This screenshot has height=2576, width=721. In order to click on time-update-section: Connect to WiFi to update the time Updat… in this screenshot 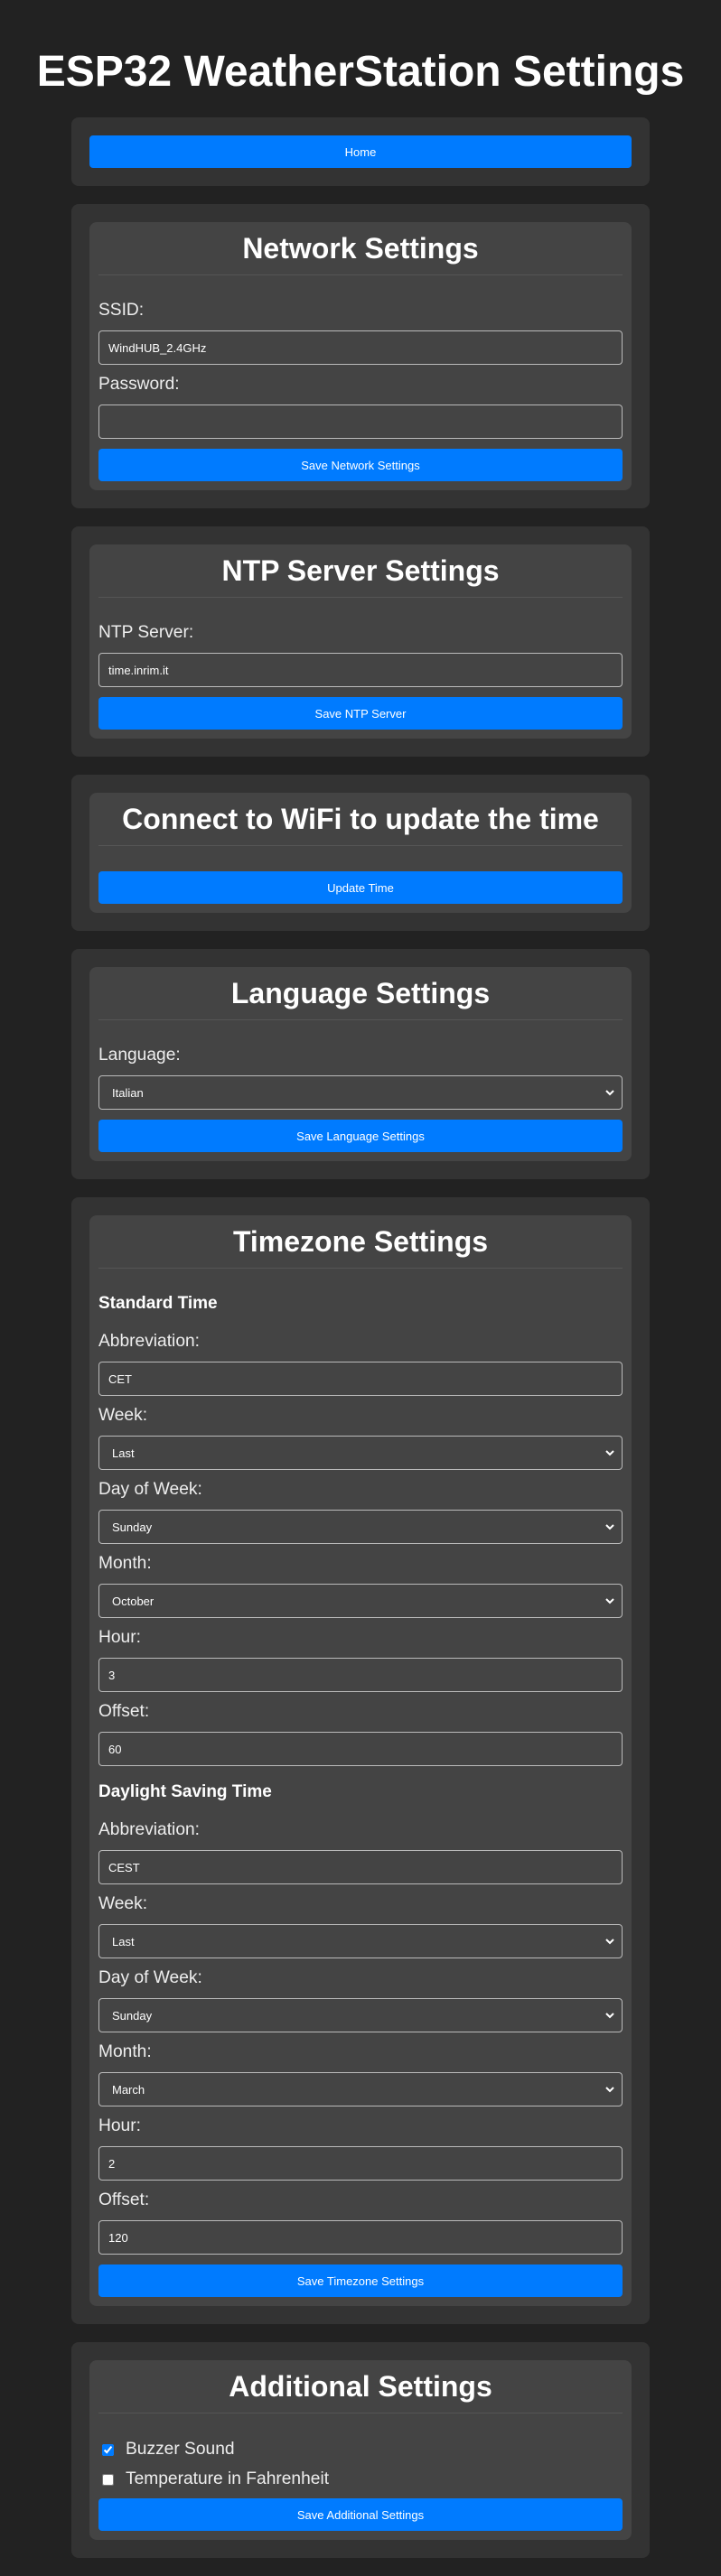, I will do `click(360, 853)`.